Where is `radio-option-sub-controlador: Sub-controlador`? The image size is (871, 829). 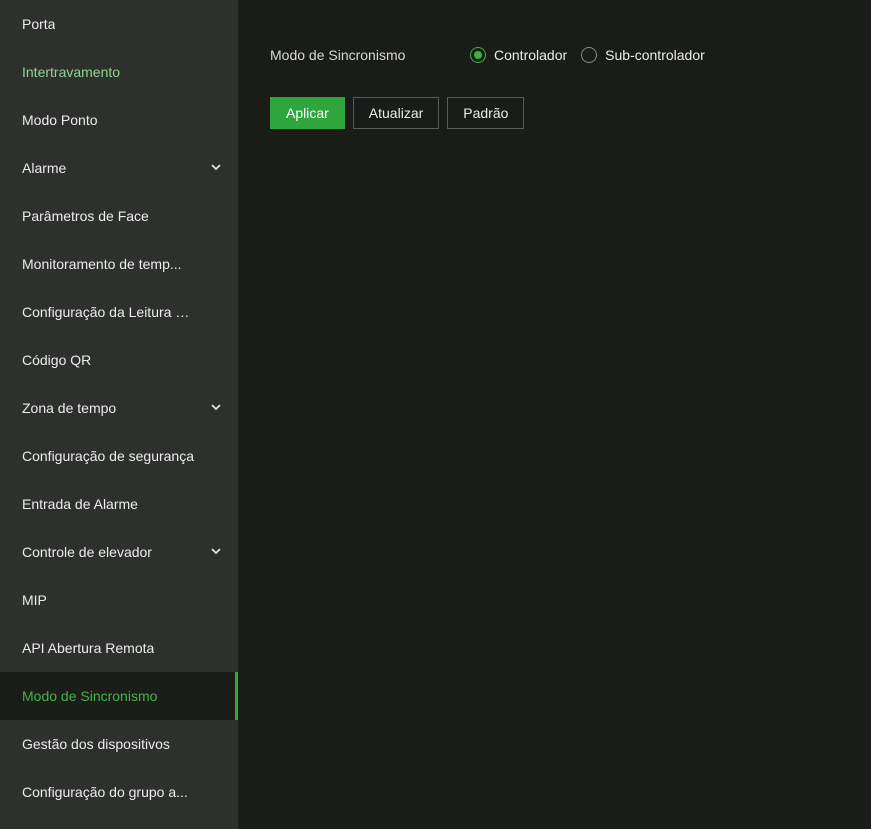 radio-option-sub-controlador: Sub-controlador is located at coordinates (643, 55).